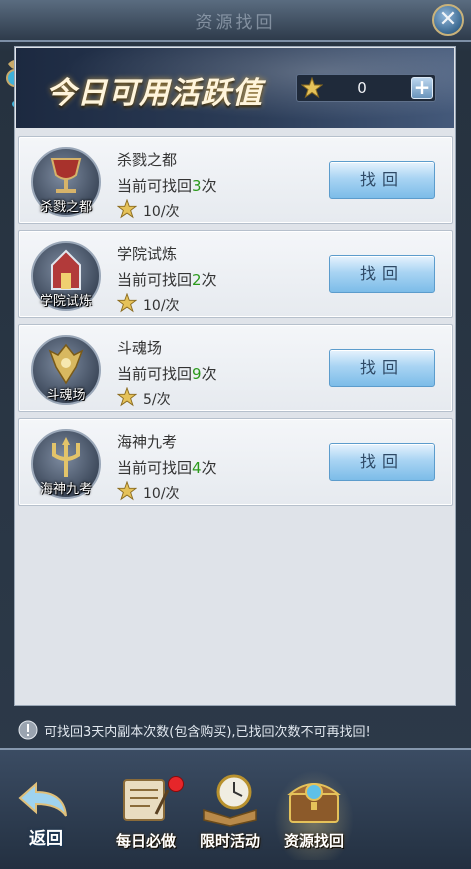 Image resolution: width=471 pixels, height=869 pixels. I want to click on tab-resource-retrieve: 资源找回, so click(314, 815).